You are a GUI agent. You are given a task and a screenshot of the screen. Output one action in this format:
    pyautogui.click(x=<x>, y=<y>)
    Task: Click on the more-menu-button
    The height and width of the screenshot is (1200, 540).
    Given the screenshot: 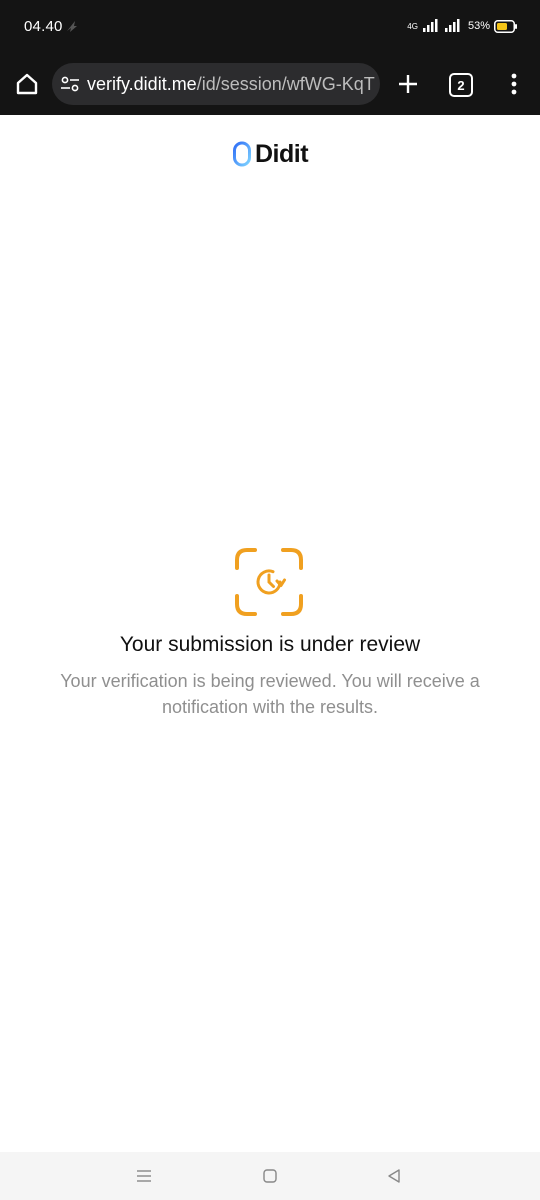 What is the action you would take?
    pyautogui.click(x=514, y=84)
    